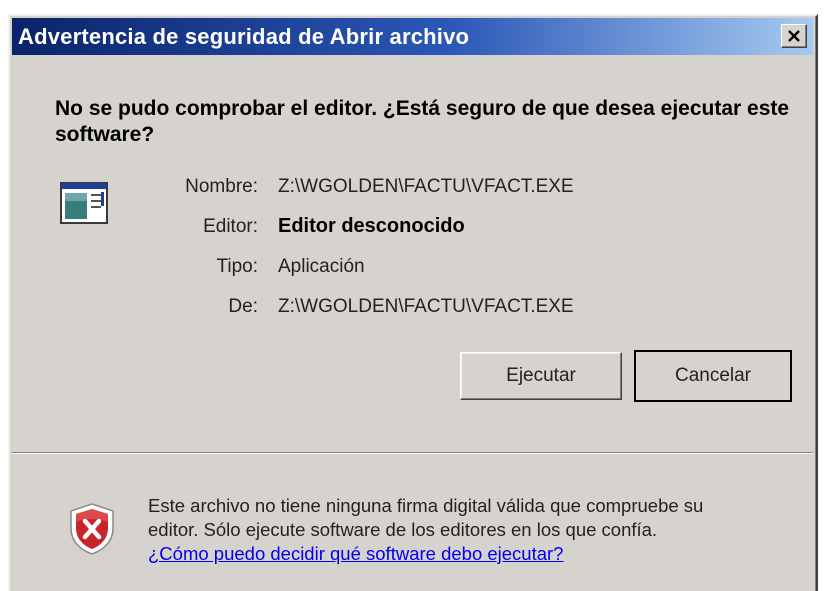 The image size is (826, 591). Describe the element at coordinates (237, 266) in the screenshot. I see `type-label: Tipo:` at that location.